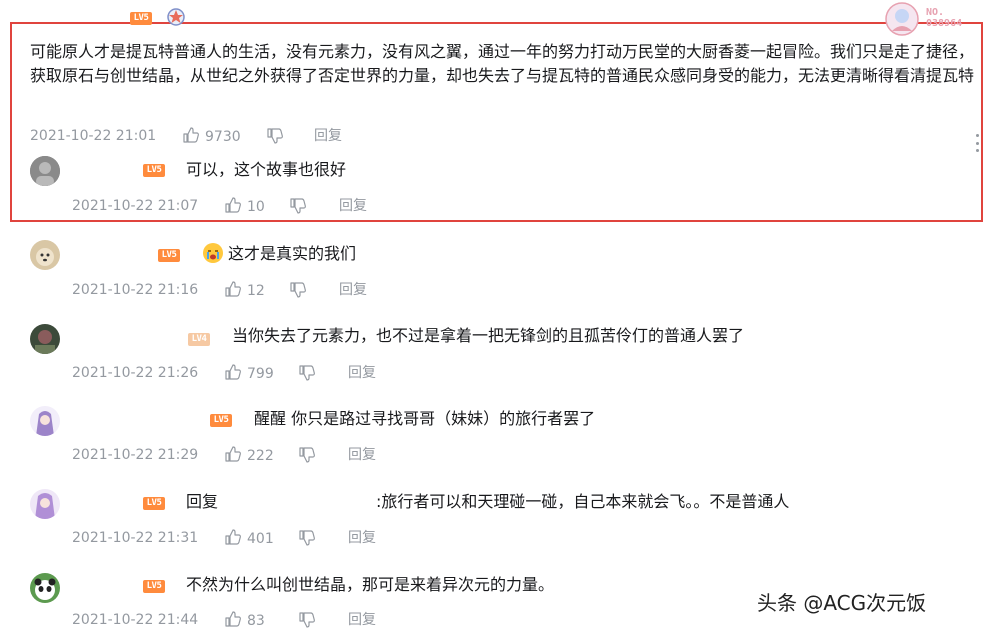 The image size is (996, 635). I want to click on like-button: 222, so click(249, 455).